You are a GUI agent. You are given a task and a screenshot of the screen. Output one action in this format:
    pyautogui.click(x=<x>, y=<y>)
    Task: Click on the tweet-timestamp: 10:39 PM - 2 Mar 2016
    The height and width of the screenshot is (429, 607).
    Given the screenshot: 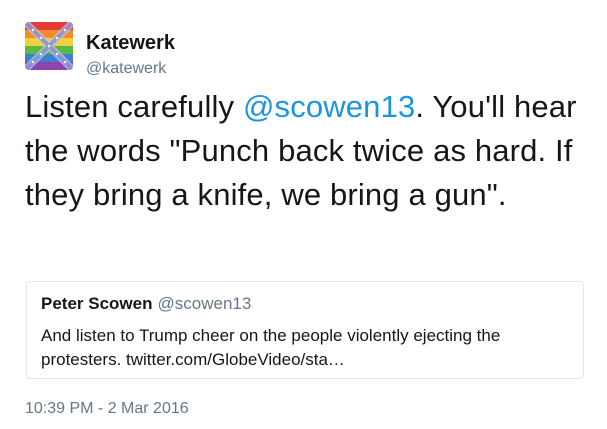 What is the action you would take?
    pyautogui.click(x=107, y=409)
    